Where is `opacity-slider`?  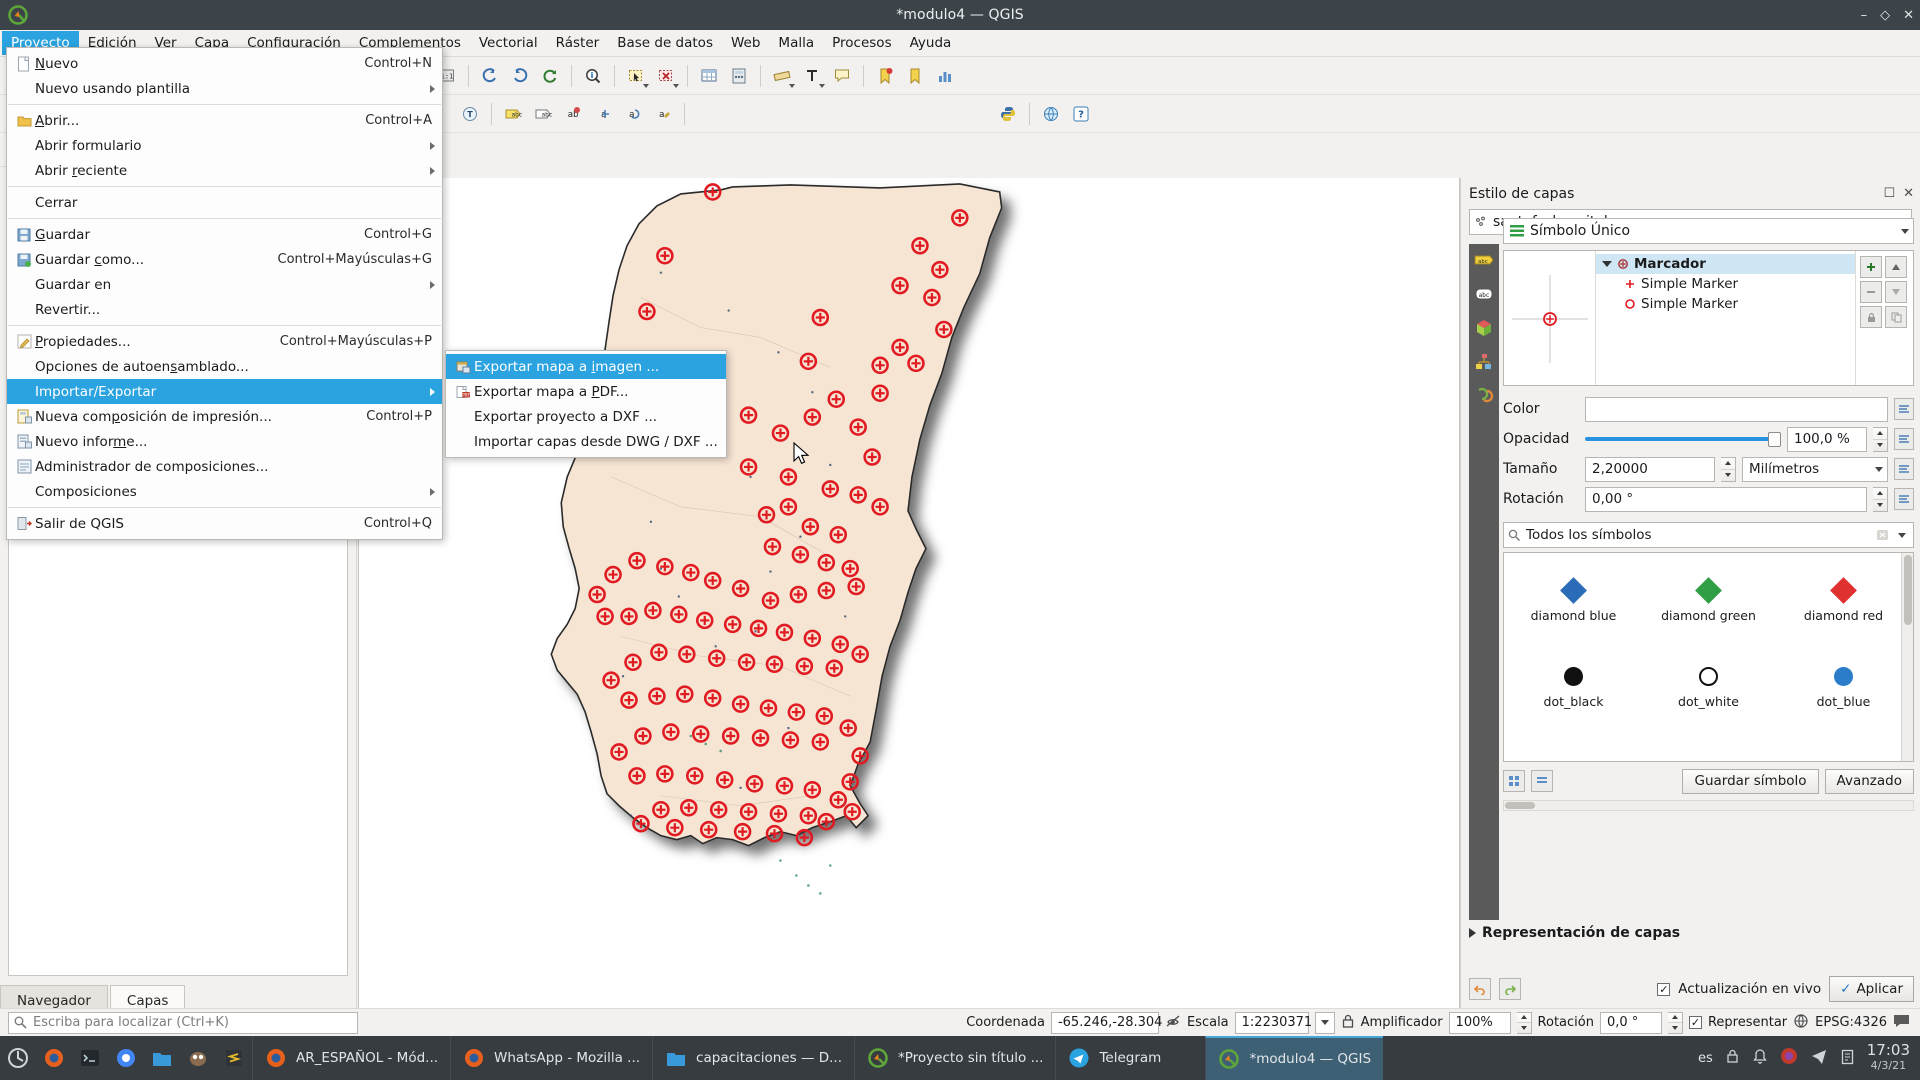 opacity-slider is located at coordinates (1683, 439).